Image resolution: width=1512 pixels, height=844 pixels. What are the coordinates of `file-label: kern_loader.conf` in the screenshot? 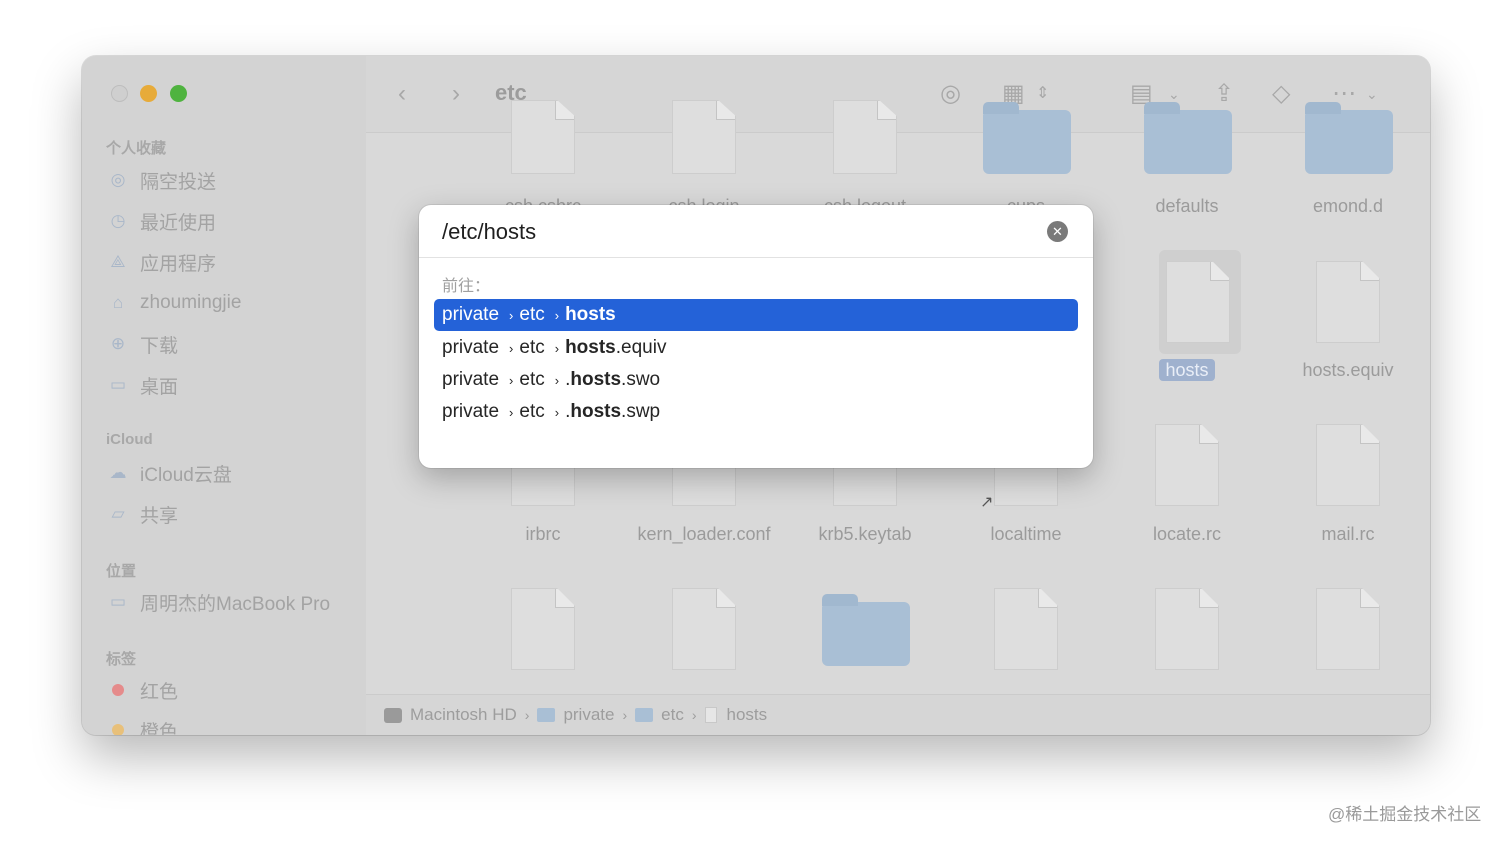 It's located at (704, 534).